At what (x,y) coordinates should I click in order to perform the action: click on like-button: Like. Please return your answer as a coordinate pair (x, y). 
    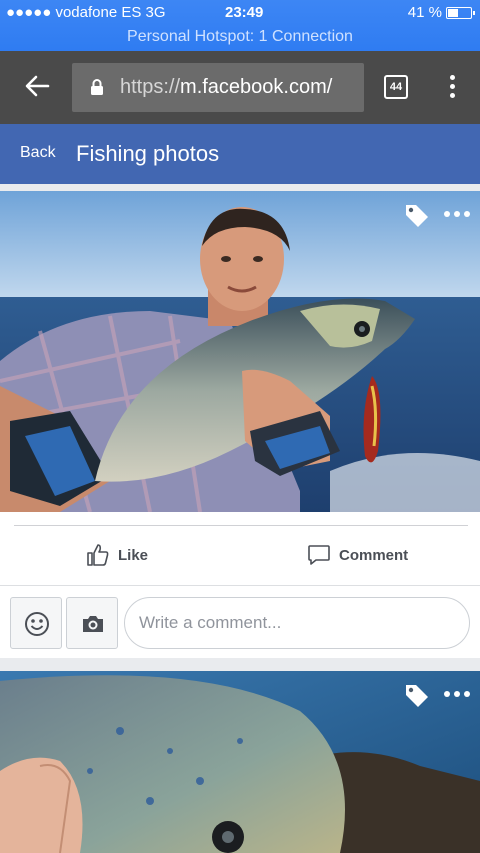
    Looking at the image, I should click on (117, 555).